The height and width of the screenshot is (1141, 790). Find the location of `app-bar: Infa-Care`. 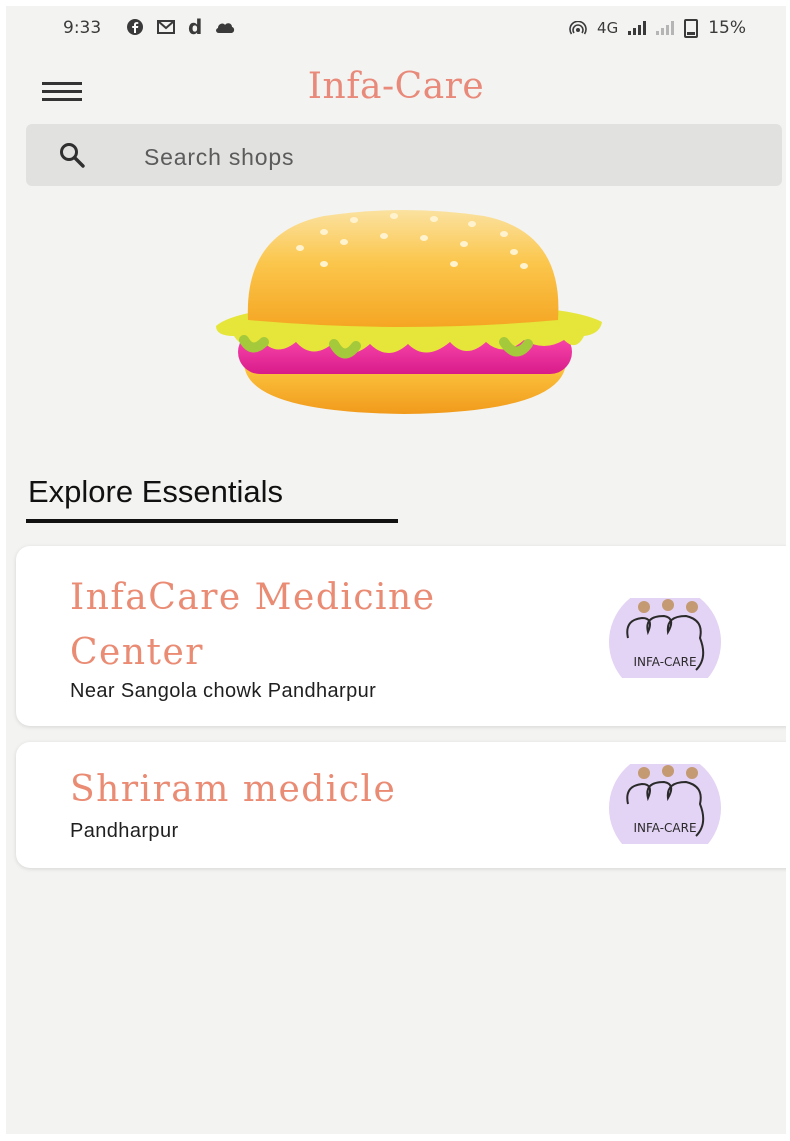

app-bar: Infa-Care is located at coordinates (396, 87).